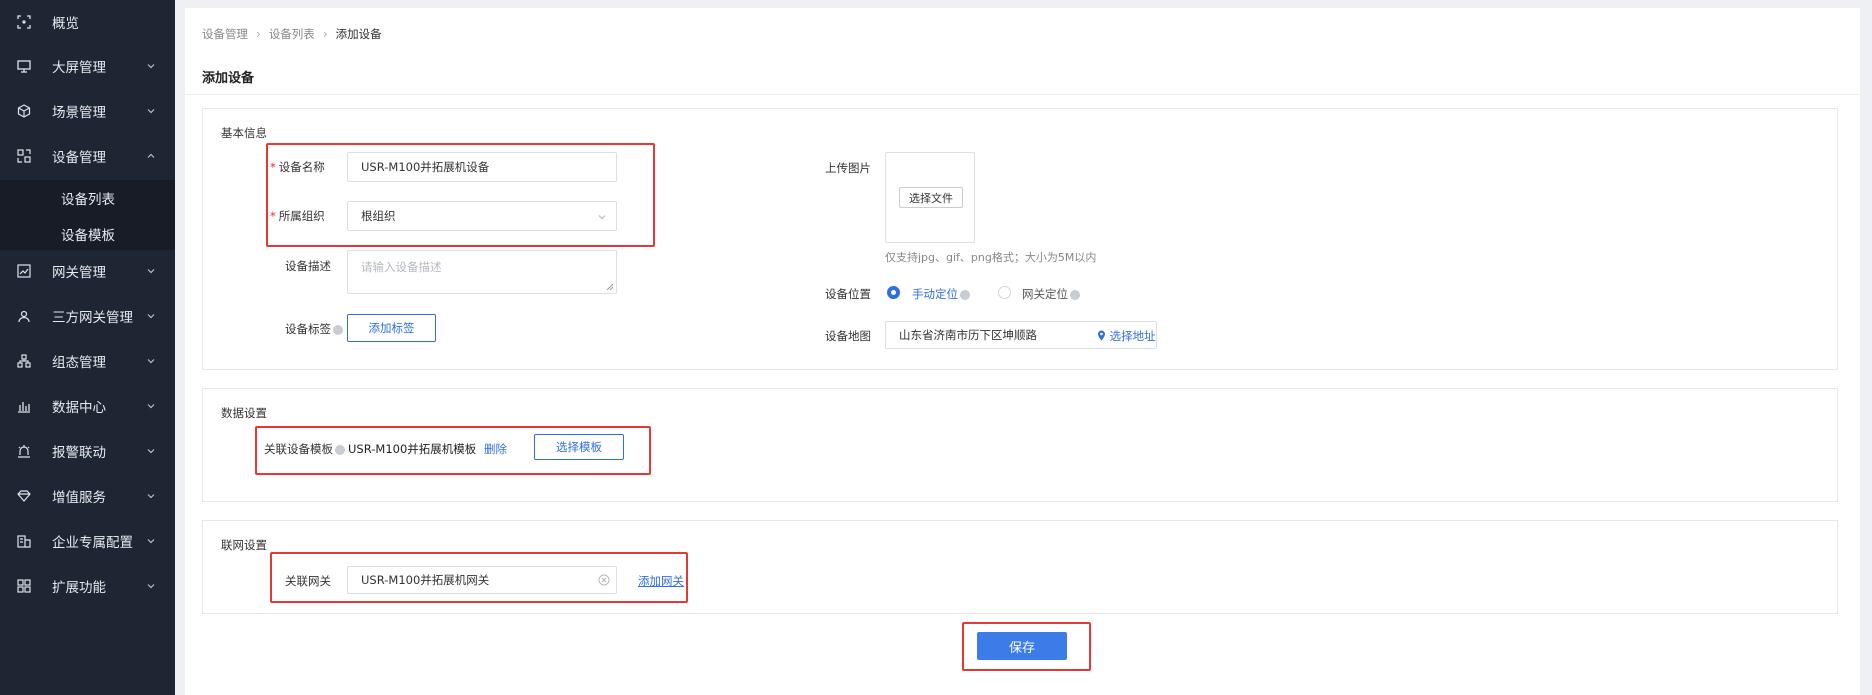 Image resolution: width=1872 pixels, height=695 pixels. Describe the element at coordinates (1126, 336) in the screenshot. I see `select-address-link: 选择地址` at that location.